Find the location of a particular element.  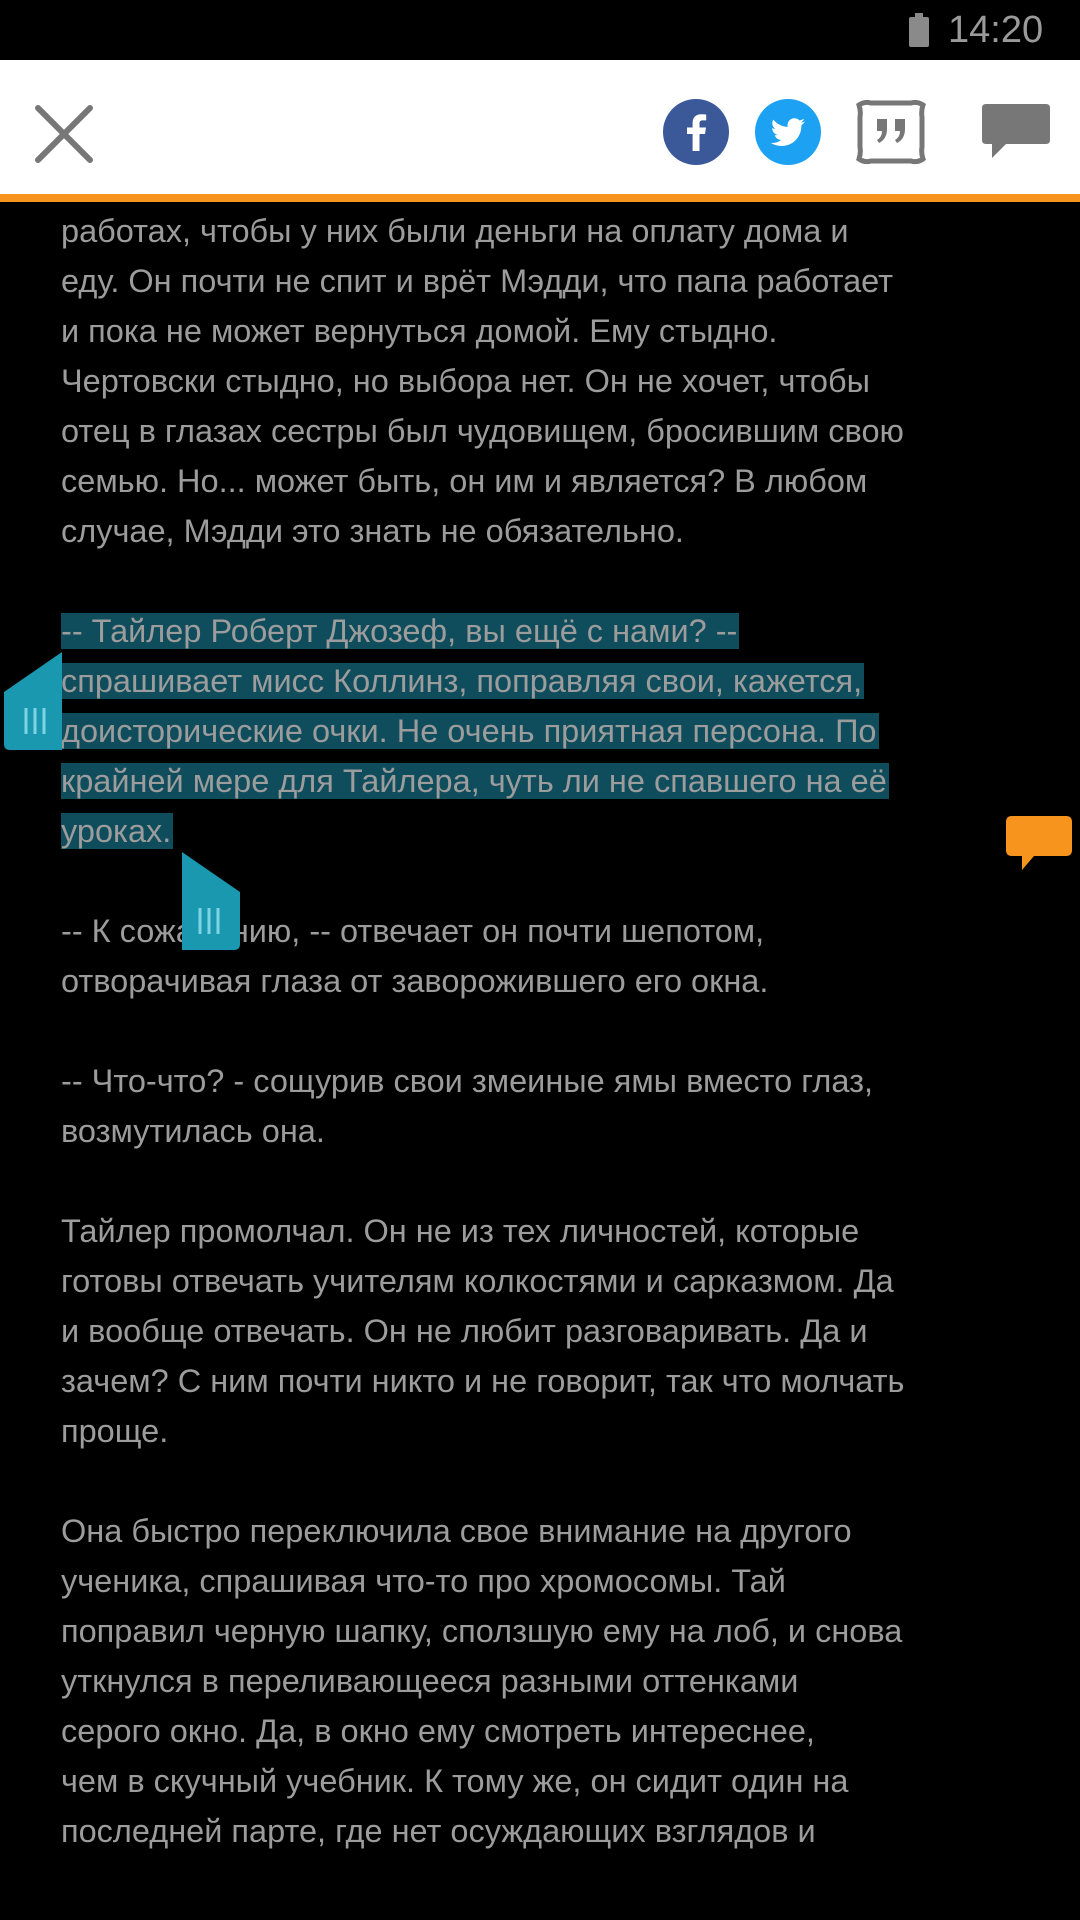

text-line: возмутилась она. is located at coordinates (193, 1131).